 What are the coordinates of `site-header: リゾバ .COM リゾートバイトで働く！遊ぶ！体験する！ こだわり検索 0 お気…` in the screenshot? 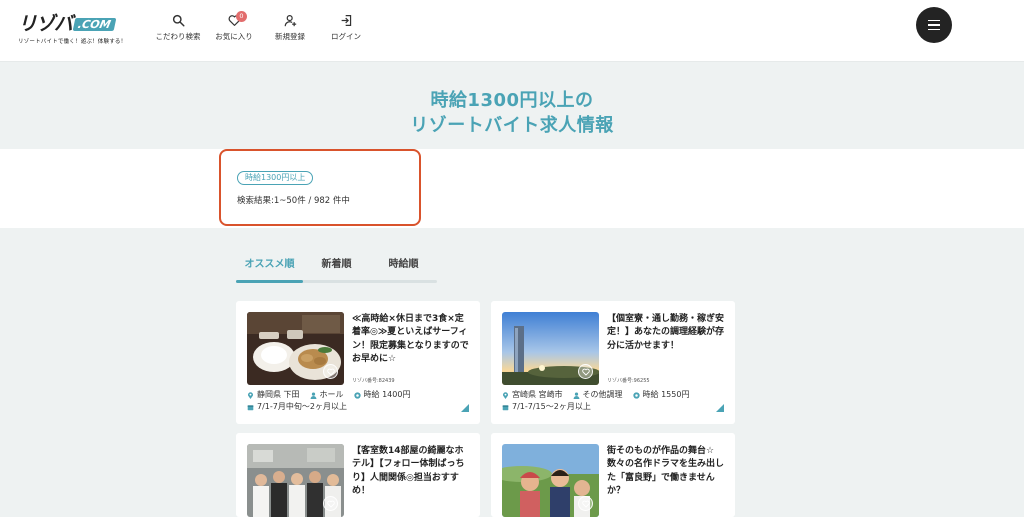 It's located at (512, 31).